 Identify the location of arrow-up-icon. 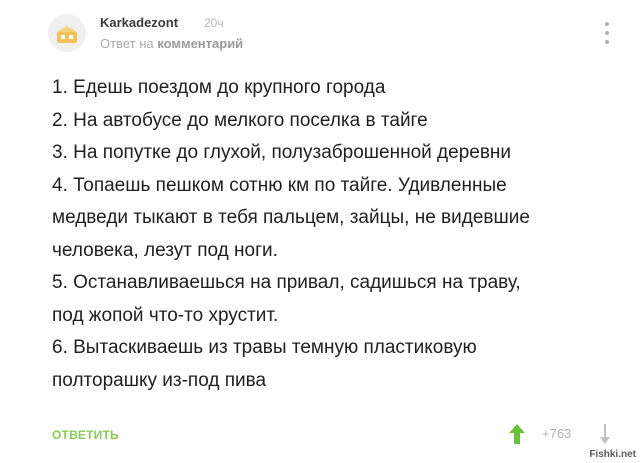
(517, 434).